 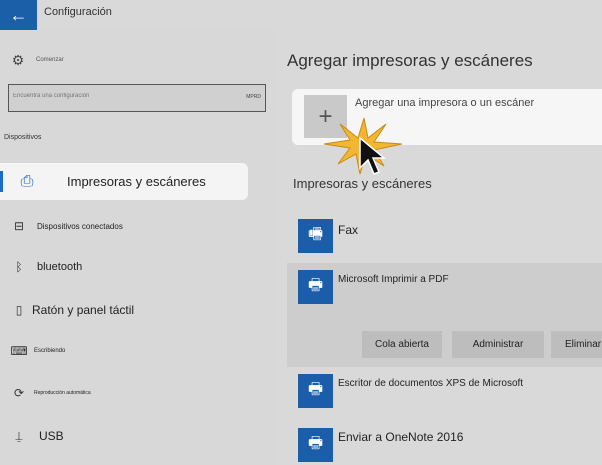 What do you see at coordinates (60, 267) in the screenshot?
I see `sidebar-item-label: bluetooth` at bounding box center [60, 267].